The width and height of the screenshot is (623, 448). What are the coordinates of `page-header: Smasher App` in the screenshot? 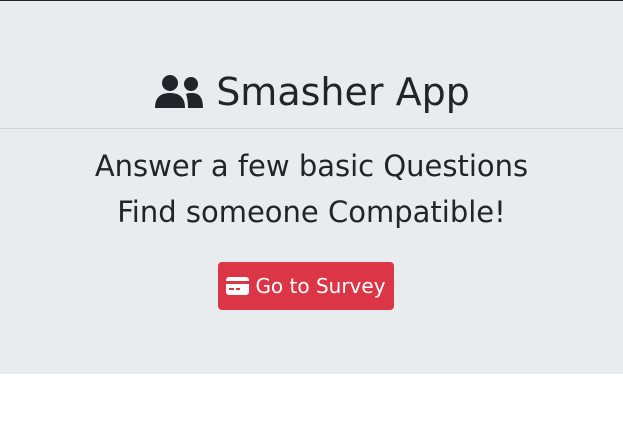 It's located at (311, 92).